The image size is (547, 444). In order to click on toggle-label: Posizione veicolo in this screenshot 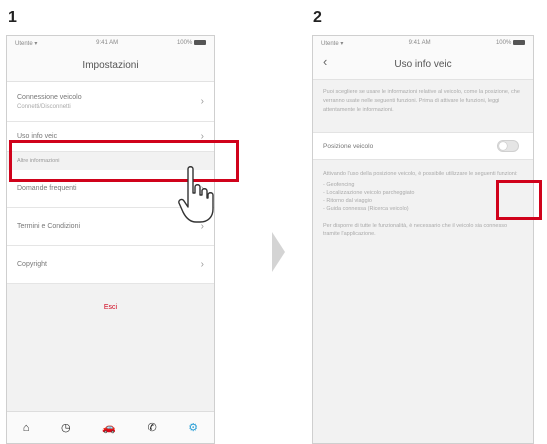, I will do `click(348, 146)`.